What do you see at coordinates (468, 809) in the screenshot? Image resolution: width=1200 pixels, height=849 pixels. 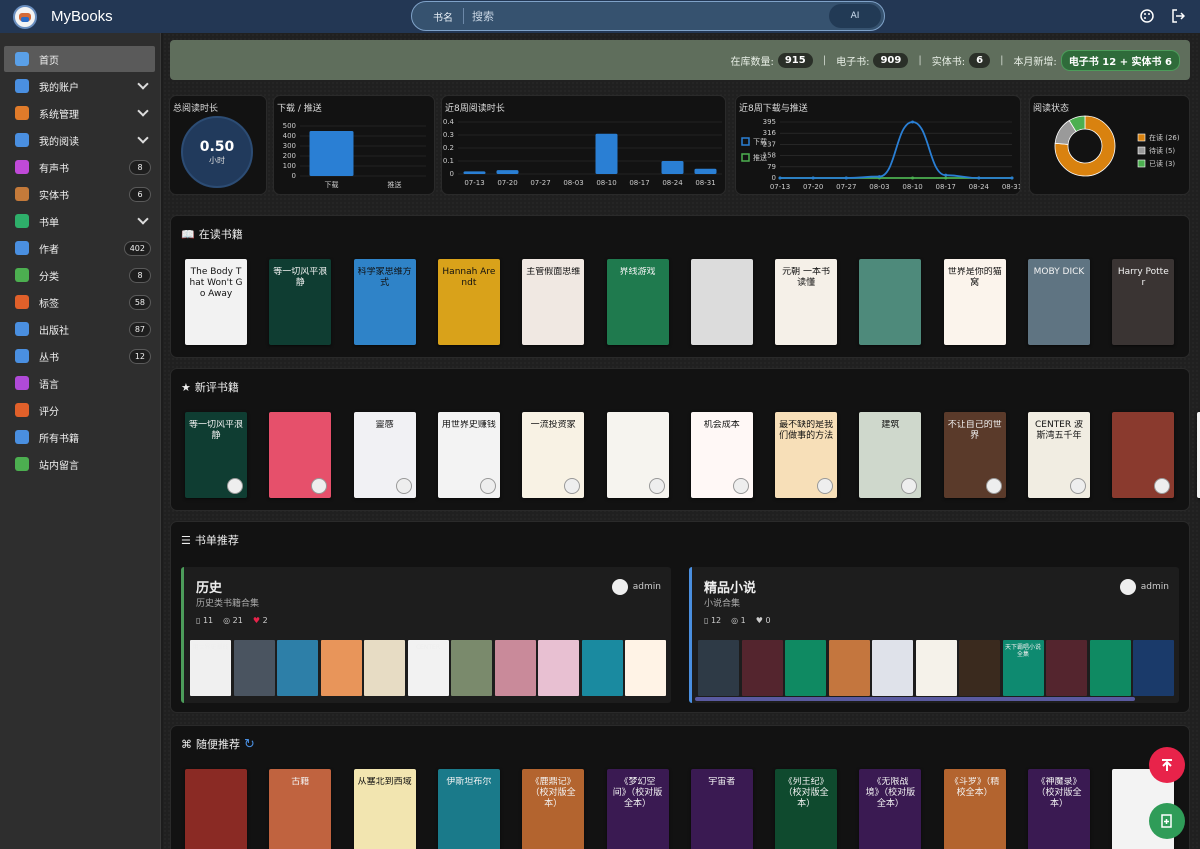 I see `book-cover: 伊斯坦布尔` at bounding box center [468, 809].